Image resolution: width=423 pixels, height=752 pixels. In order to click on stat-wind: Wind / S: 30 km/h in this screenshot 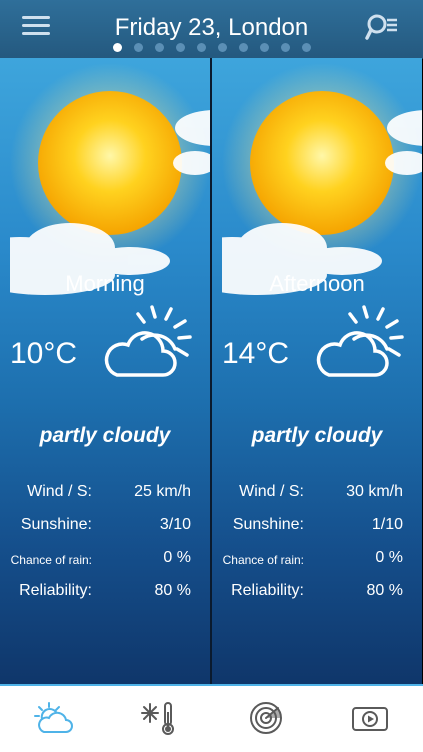, I will do `click(317, 499)`.